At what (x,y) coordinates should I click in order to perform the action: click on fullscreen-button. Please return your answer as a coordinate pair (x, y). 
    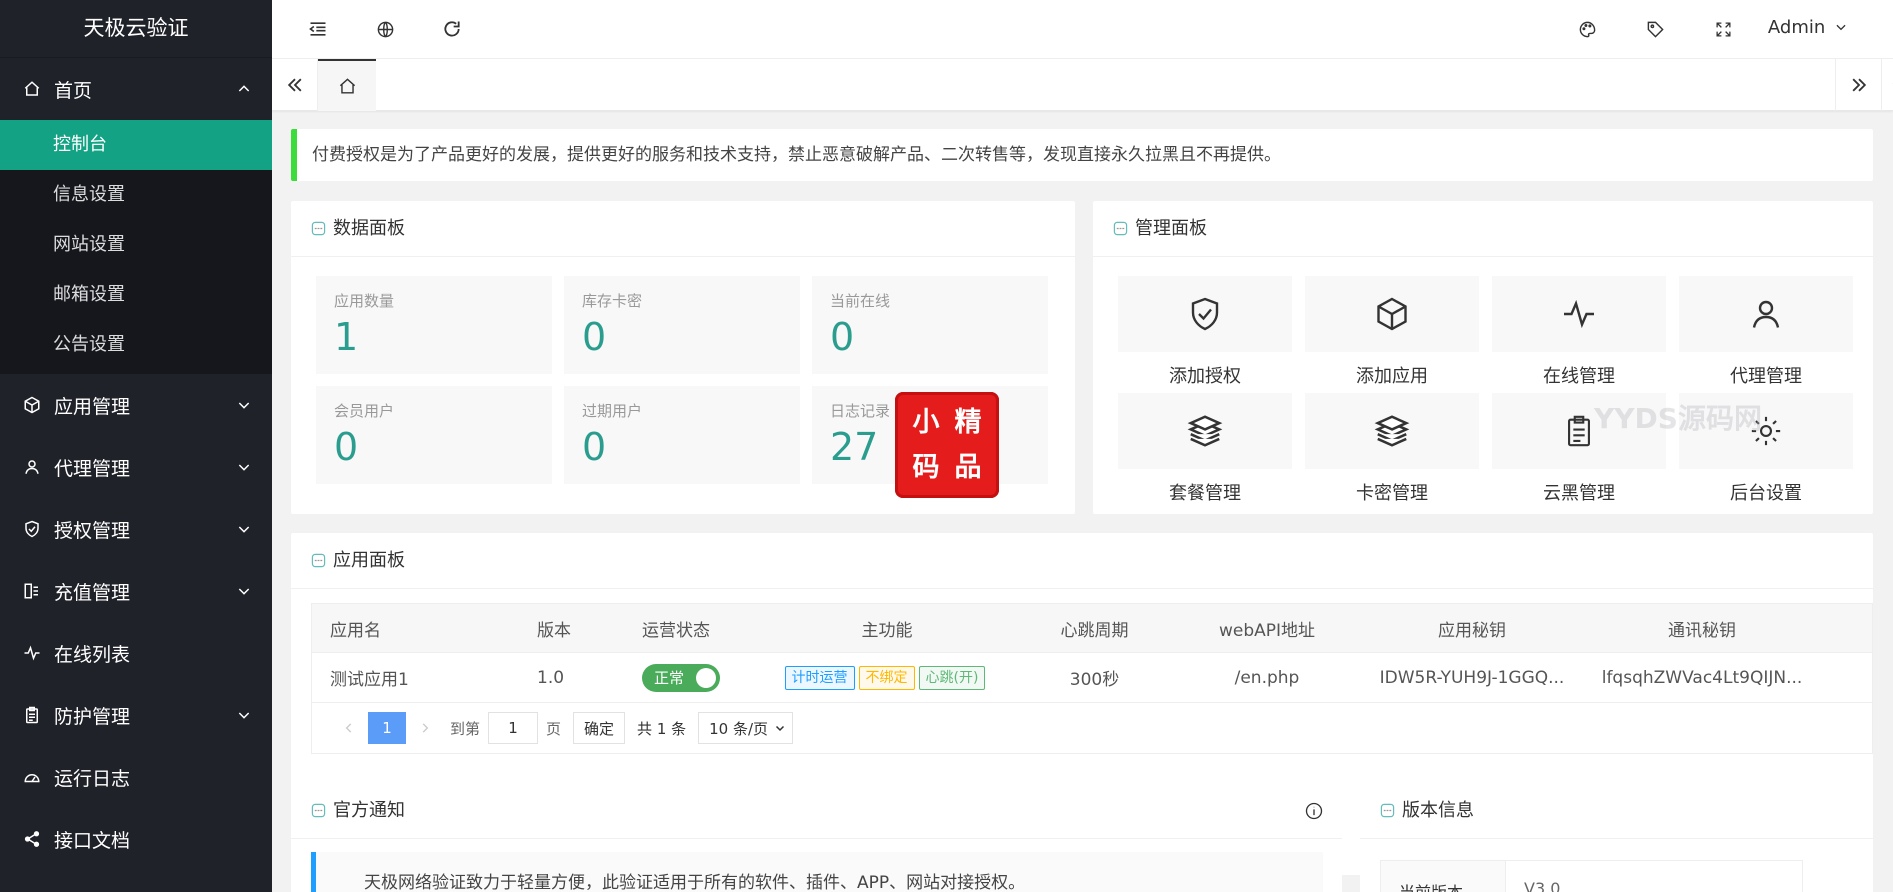
    Looking at the image, I should click on (1723, 29).